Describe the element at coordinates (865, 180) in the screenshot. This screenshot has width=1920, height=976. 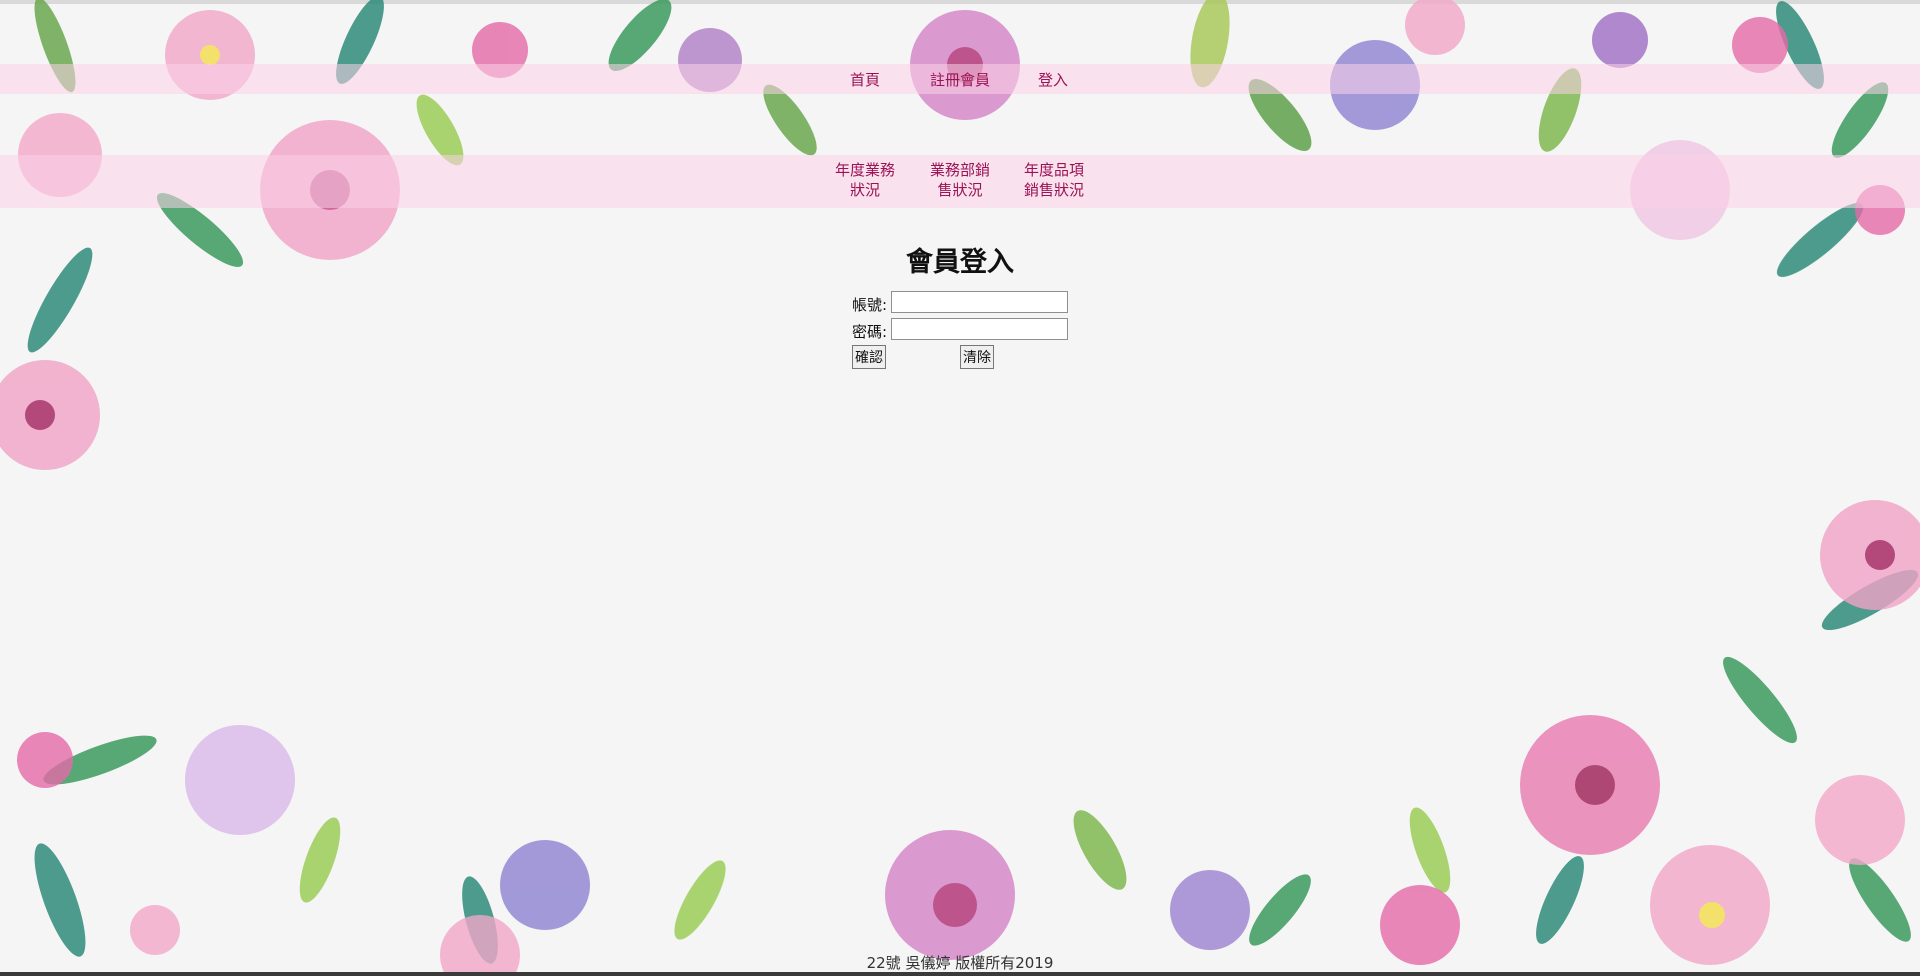
I see `nav-annual-business-link: 年度業務 狀況` at that location.